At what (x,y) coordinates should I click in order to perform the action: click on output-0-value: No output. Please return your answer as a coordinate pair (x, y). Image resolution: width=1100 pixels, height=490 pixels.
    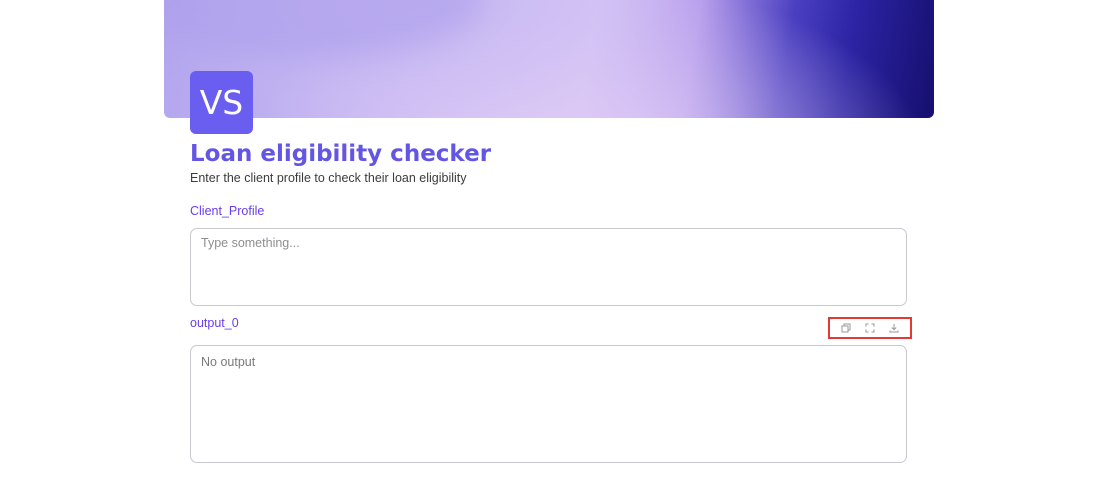
    Looking at the image, I should click on (228, 362).